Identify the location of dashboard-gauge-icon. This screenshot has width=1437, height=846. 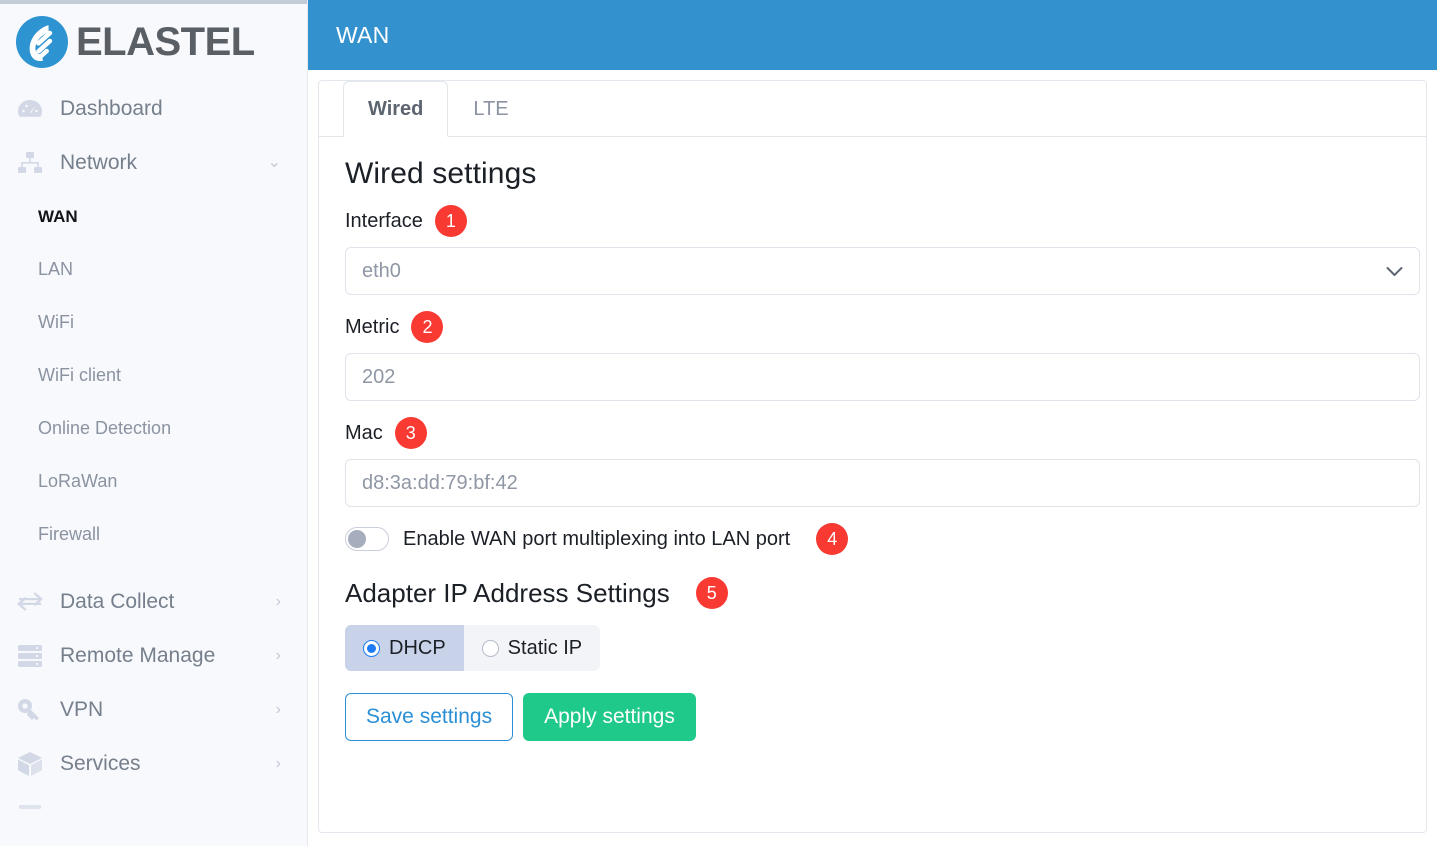
(30, 109).